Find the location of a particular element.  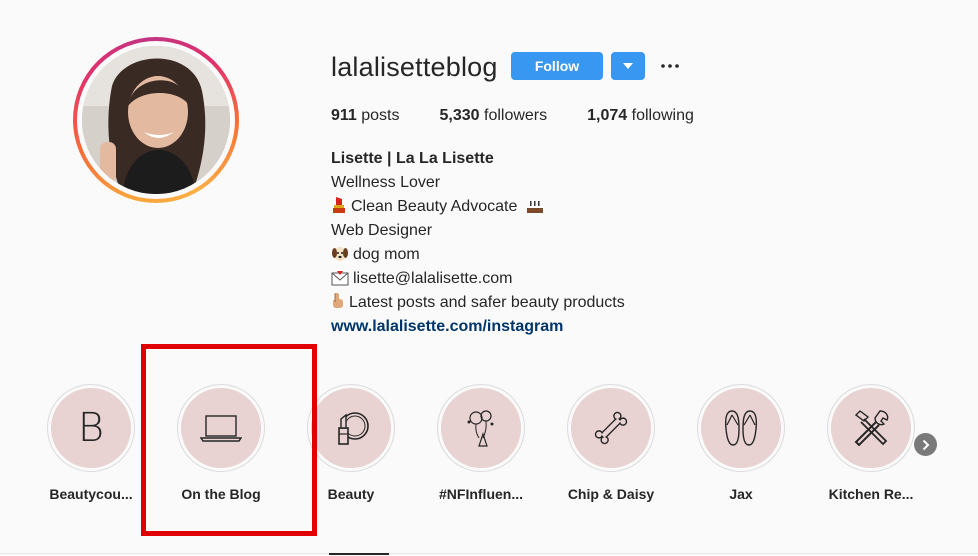

chevron-right-icon is located at coordinates (925, 444).